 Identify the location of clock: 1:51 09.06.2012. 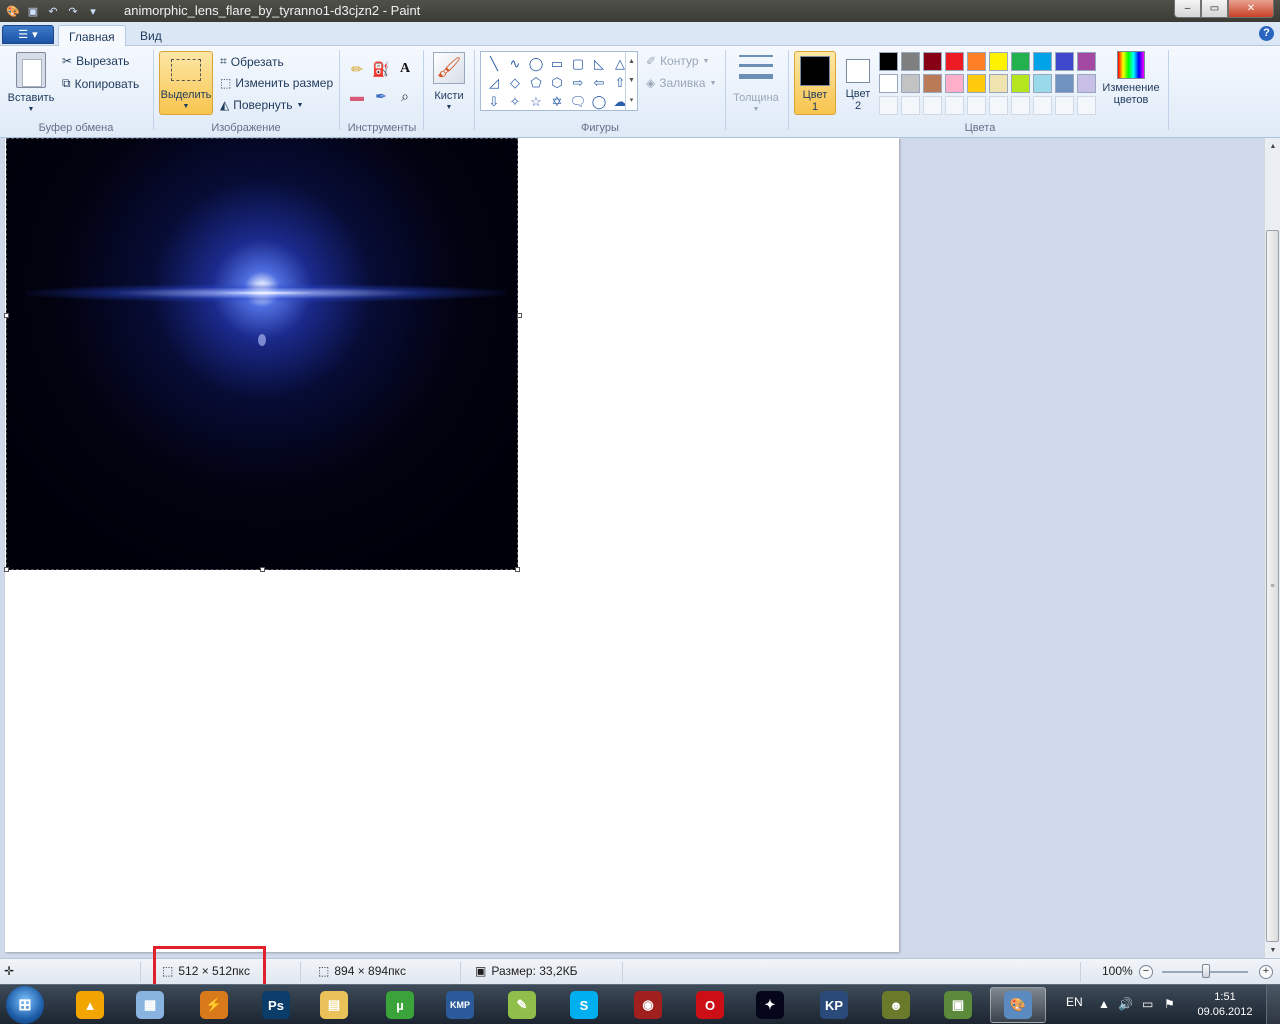
(1225, 1005).